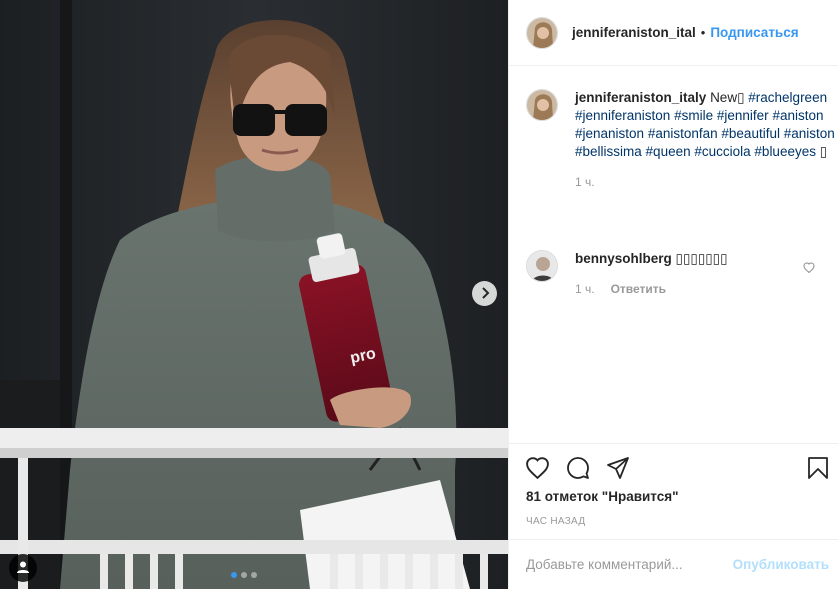 The width and height of the screenshot is (838, 589). What do you see at coordinates (608, 151) in the screenshot?
I see `hashtag-link: #bellissima` at bounding box center [608, 151].